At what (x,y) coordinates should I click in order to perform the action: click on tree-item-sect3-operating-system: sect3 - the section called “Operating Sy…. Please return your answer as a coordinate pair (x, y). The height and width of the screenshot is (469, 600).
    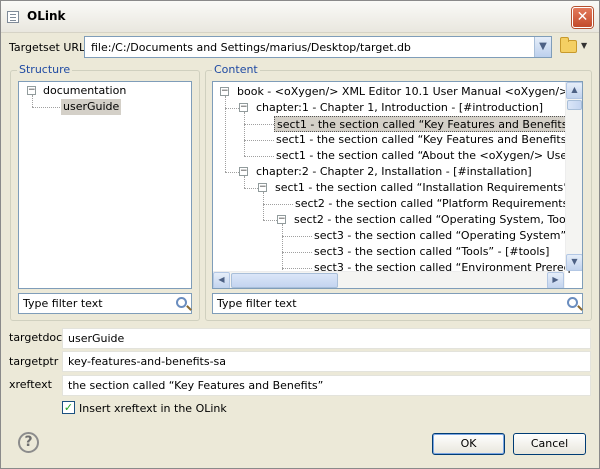
    Looking at the image, I should click on (448, 236).